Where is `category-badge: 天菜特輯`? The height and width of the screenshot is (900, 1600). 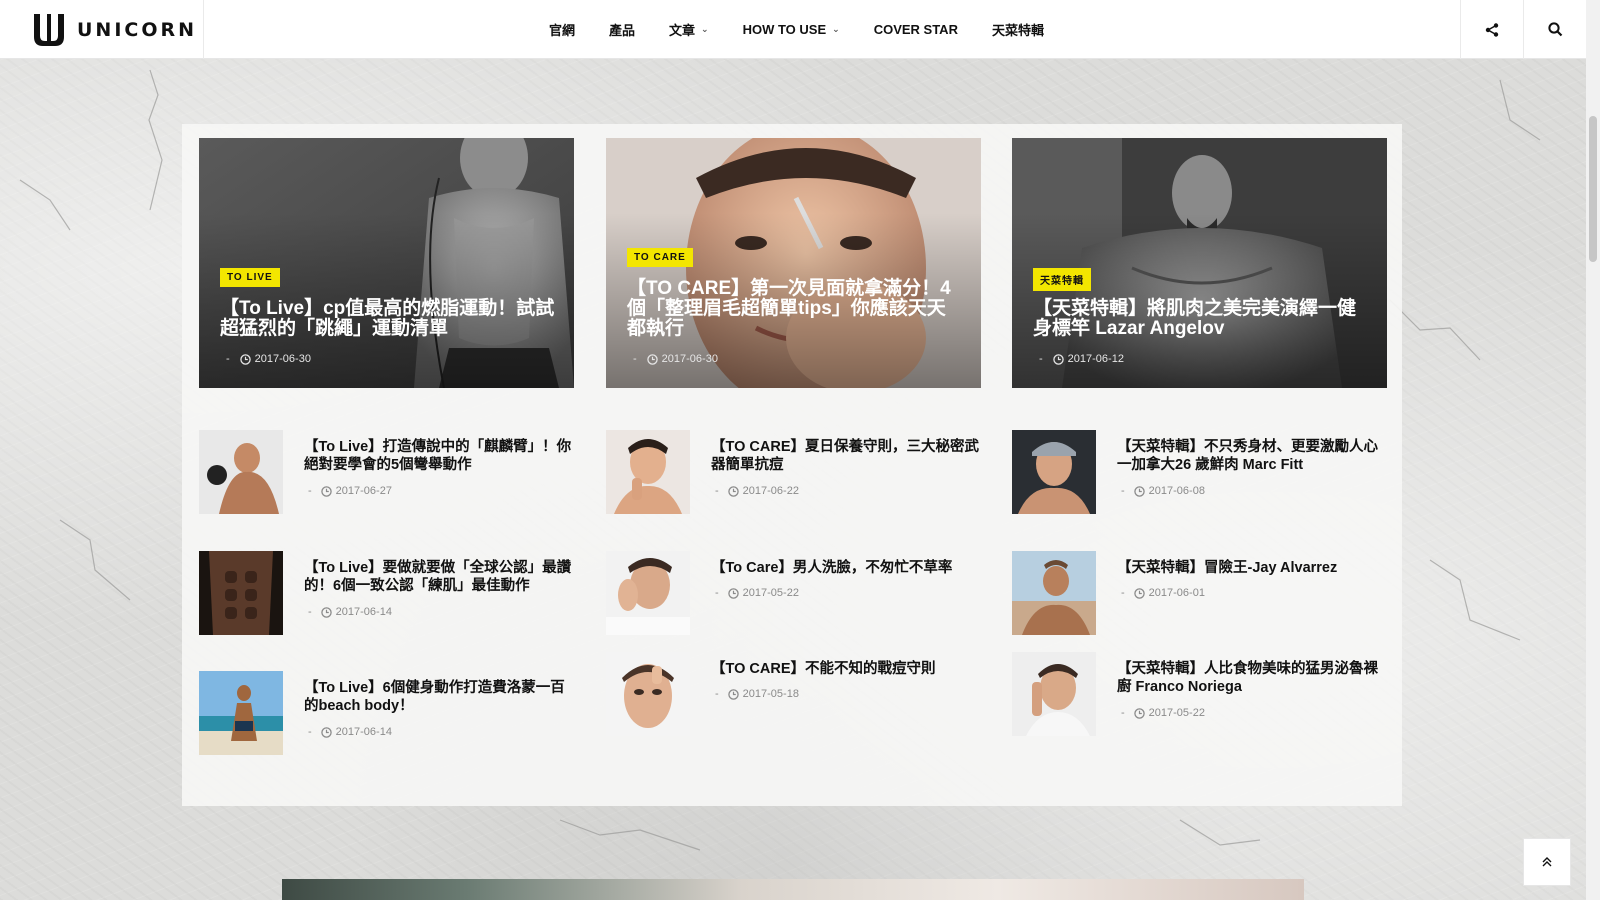 category-badge: 天菜特輯 is located at coordinates (1062, 279).